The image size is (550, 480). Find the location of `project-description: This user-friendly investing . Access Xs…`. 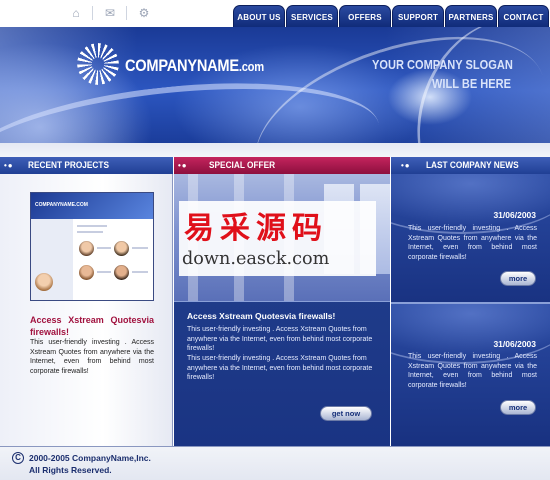

project-description: This user-friendly investing . Access Xs… is located at coordinates (92, 357).